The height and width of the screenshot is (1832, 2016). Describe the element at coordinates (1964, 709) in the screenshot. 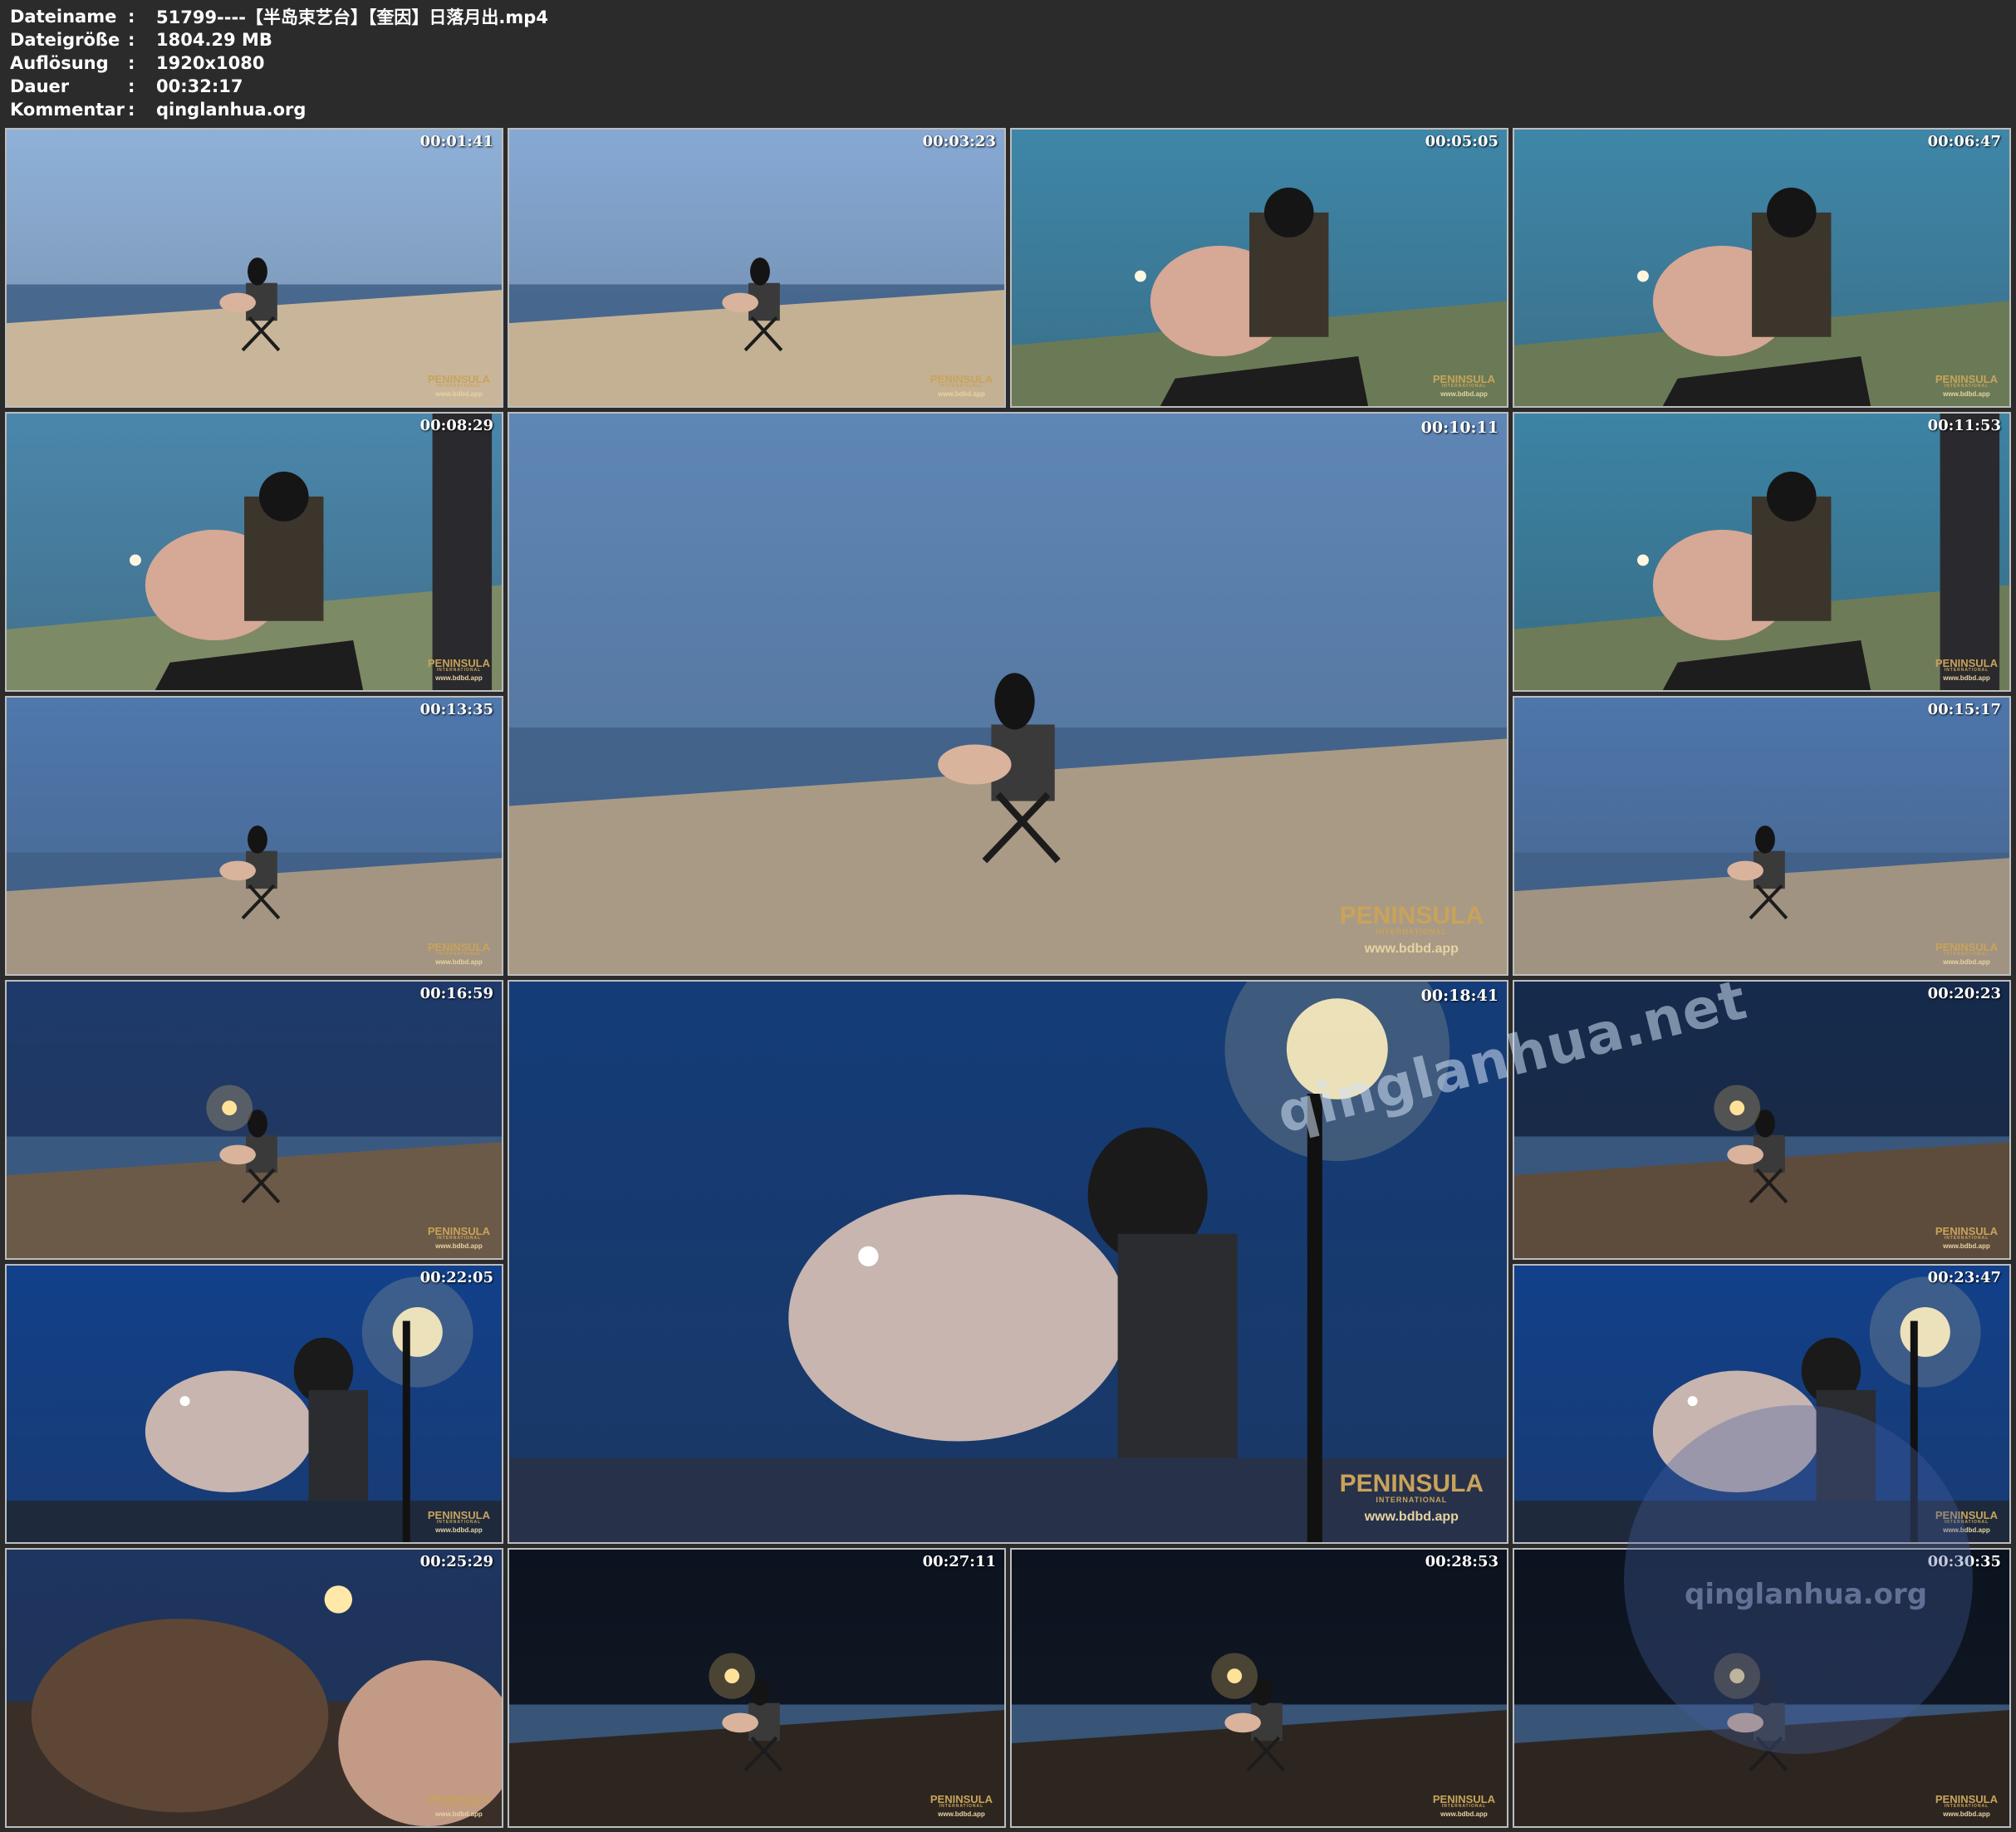

I see `thumbnail-timestamp: 00:15:17` at that location.